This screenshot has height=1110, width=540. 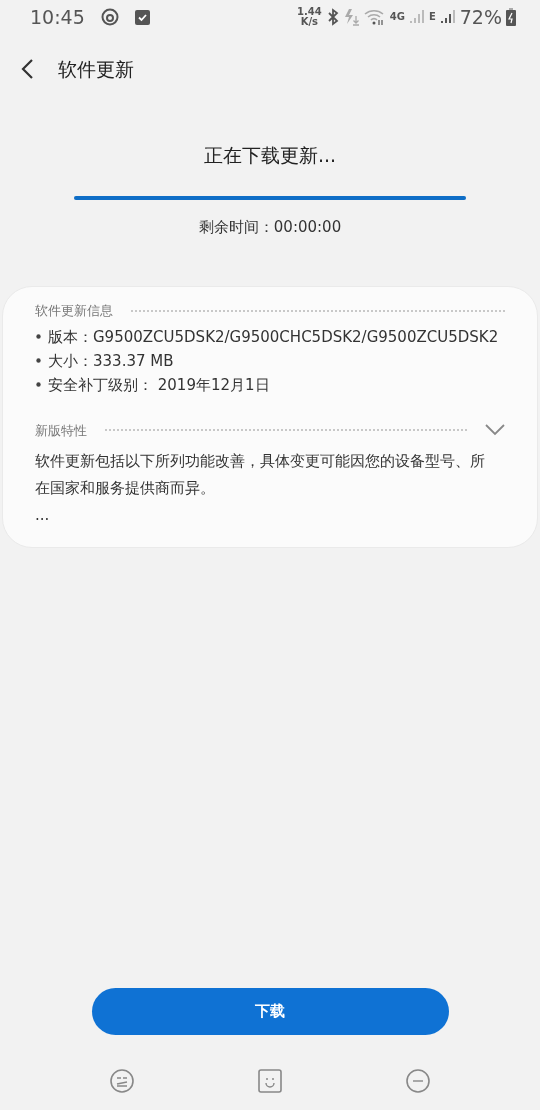 I want to click on info-item: 大小：333.37 MB, so click(x=111, y=361).